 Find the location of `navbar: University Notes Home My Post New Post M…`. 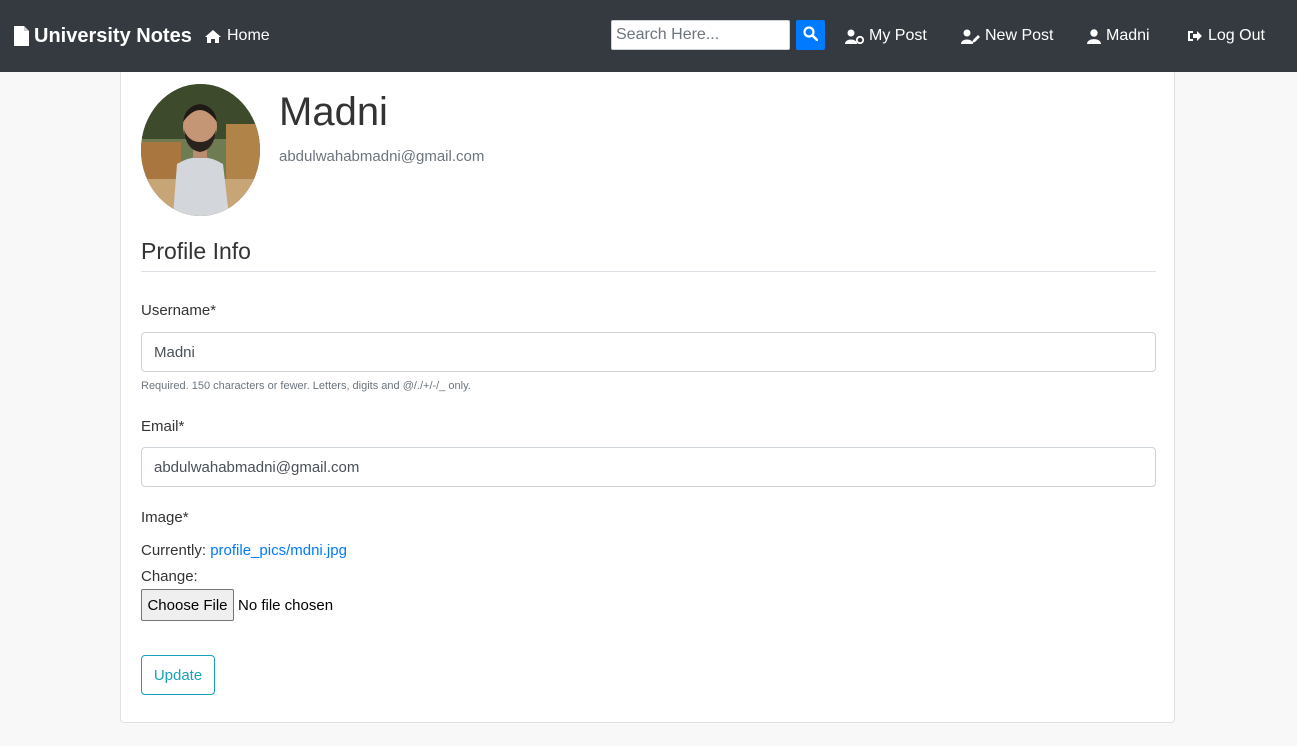

navbar: University Notes Home My Post New Post M… is located at coordinates (648, 36).